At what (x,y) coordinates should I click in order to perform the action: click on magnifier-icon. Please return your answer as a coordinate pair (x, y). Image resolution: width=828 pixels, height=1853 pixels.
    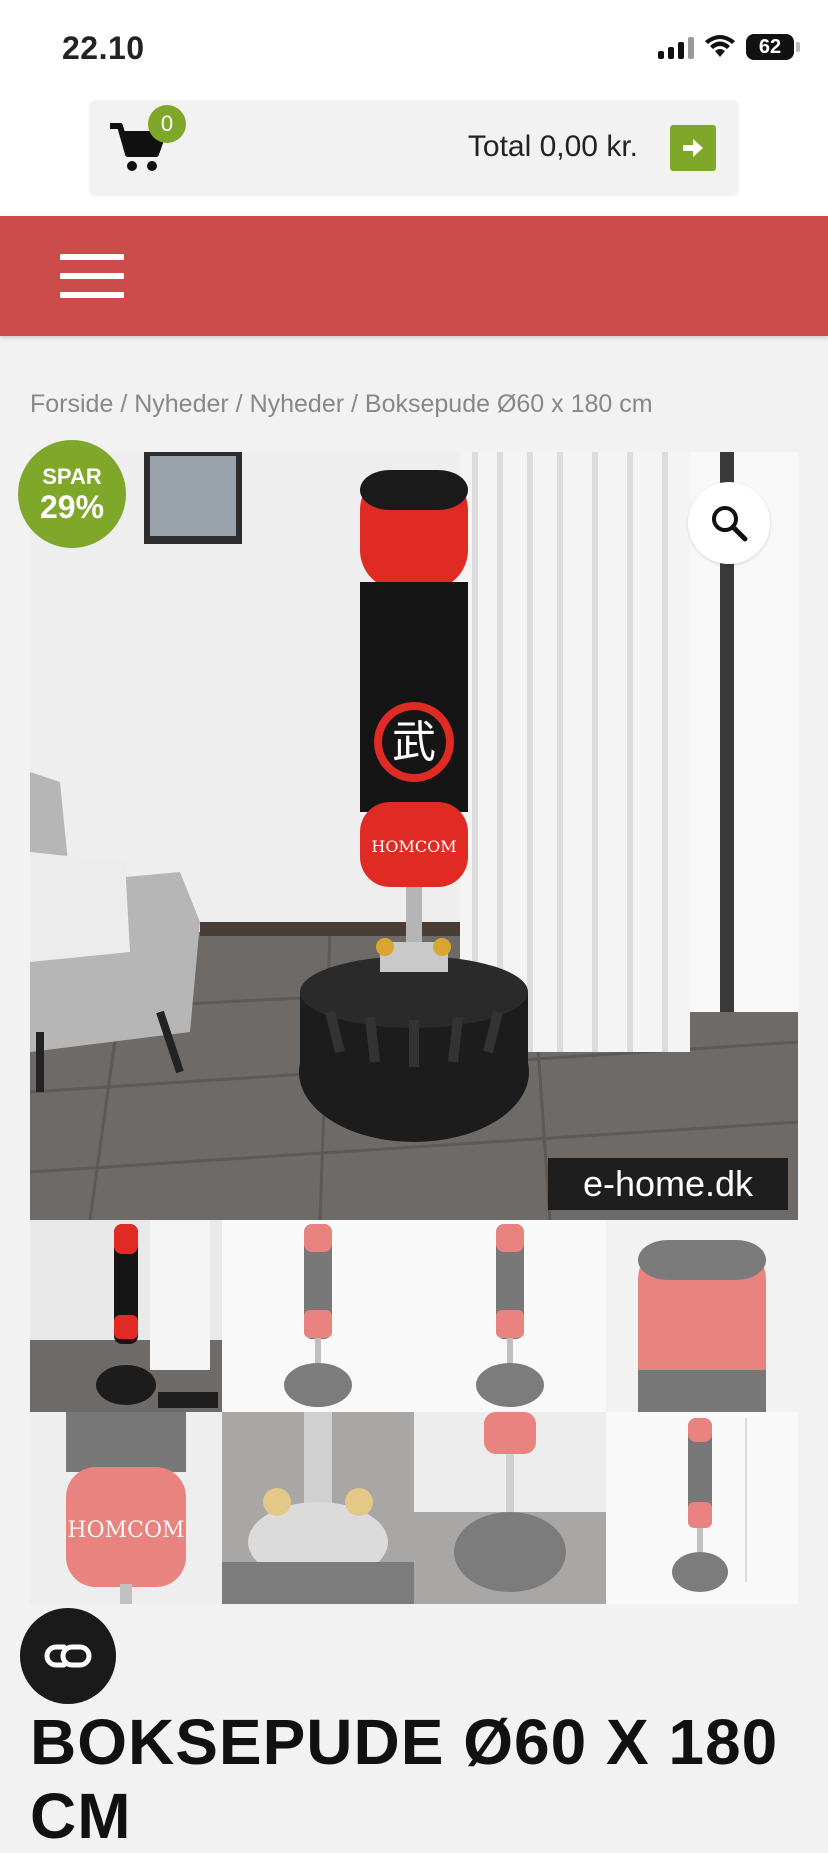
    Looking at the image, I should click on (730, 524).